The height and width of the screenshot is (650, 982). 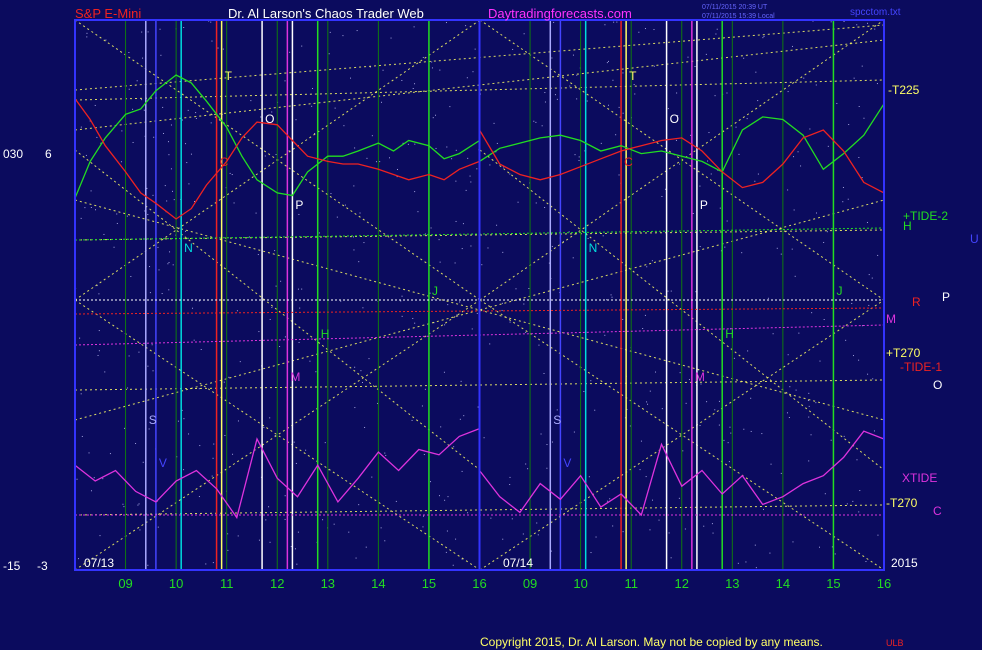 What do you see at coordinates (378, 583) in the screenshot?
I see `x-tick-label: 14` at bounding box center [378, 583].